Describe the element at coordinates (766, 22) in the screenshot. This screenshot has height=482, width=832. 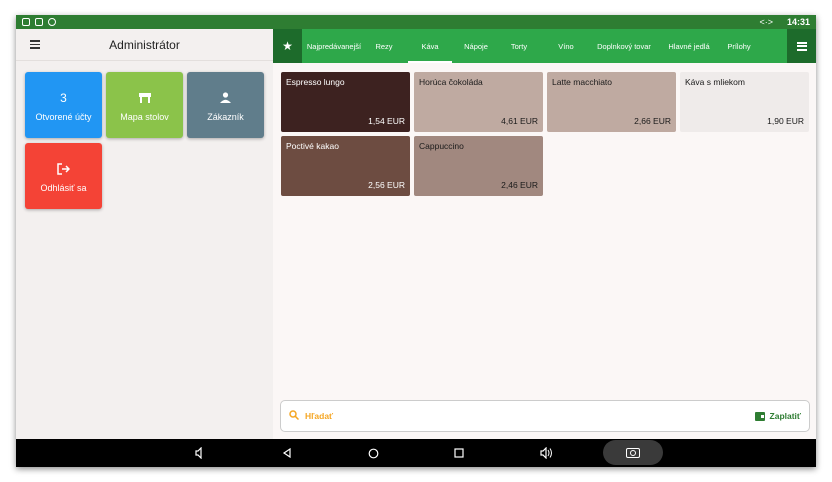
I see `network-icon: <·>` at that location.